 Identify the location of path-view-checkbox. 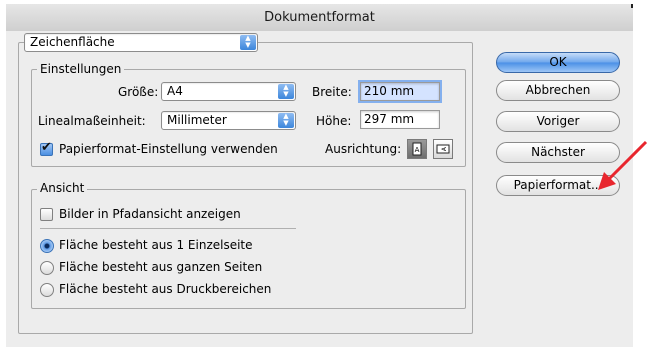
(46, 214).